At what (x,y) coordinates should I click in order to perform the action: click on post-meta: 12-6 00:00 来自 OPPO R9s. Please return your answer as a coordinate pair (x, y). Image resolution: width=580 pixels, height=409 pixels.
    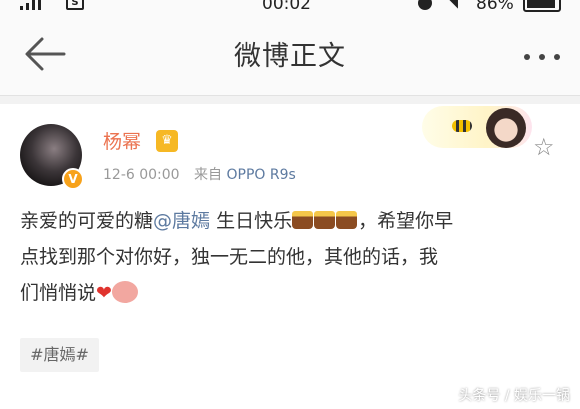
    Looking at the image, I should click on (199, 174).